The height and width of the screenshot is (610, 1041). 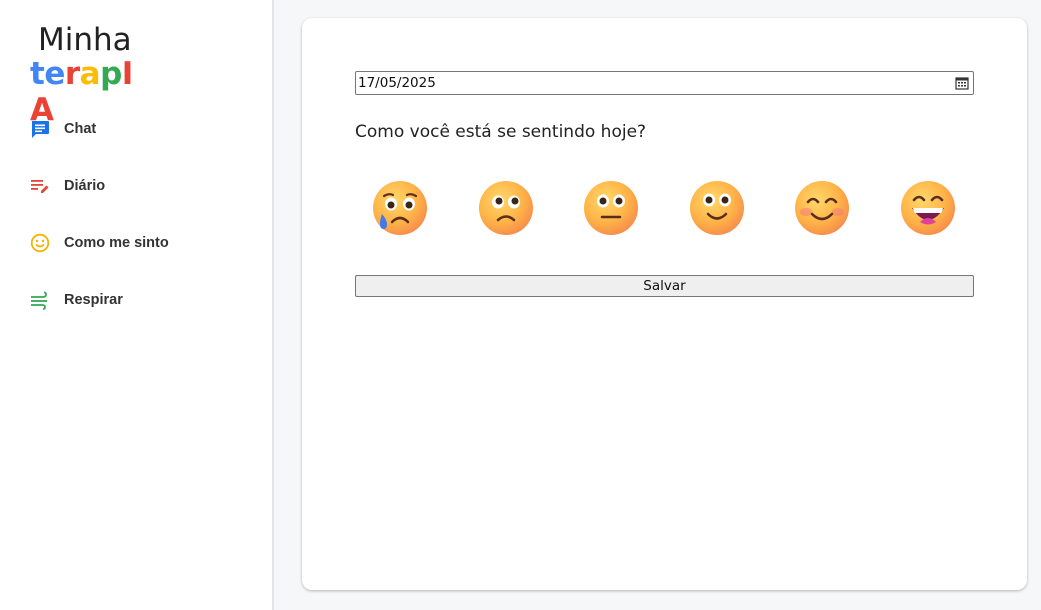 What do you see at coordinates (40, 129) in the screenshot?
I see `chat-bubble-icon` at bounding box center [40, 129].